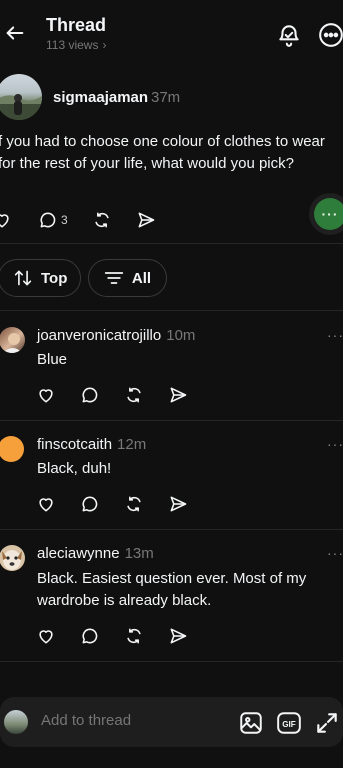  I want to click on comment-author: aleciawynne, so click(78, 553).